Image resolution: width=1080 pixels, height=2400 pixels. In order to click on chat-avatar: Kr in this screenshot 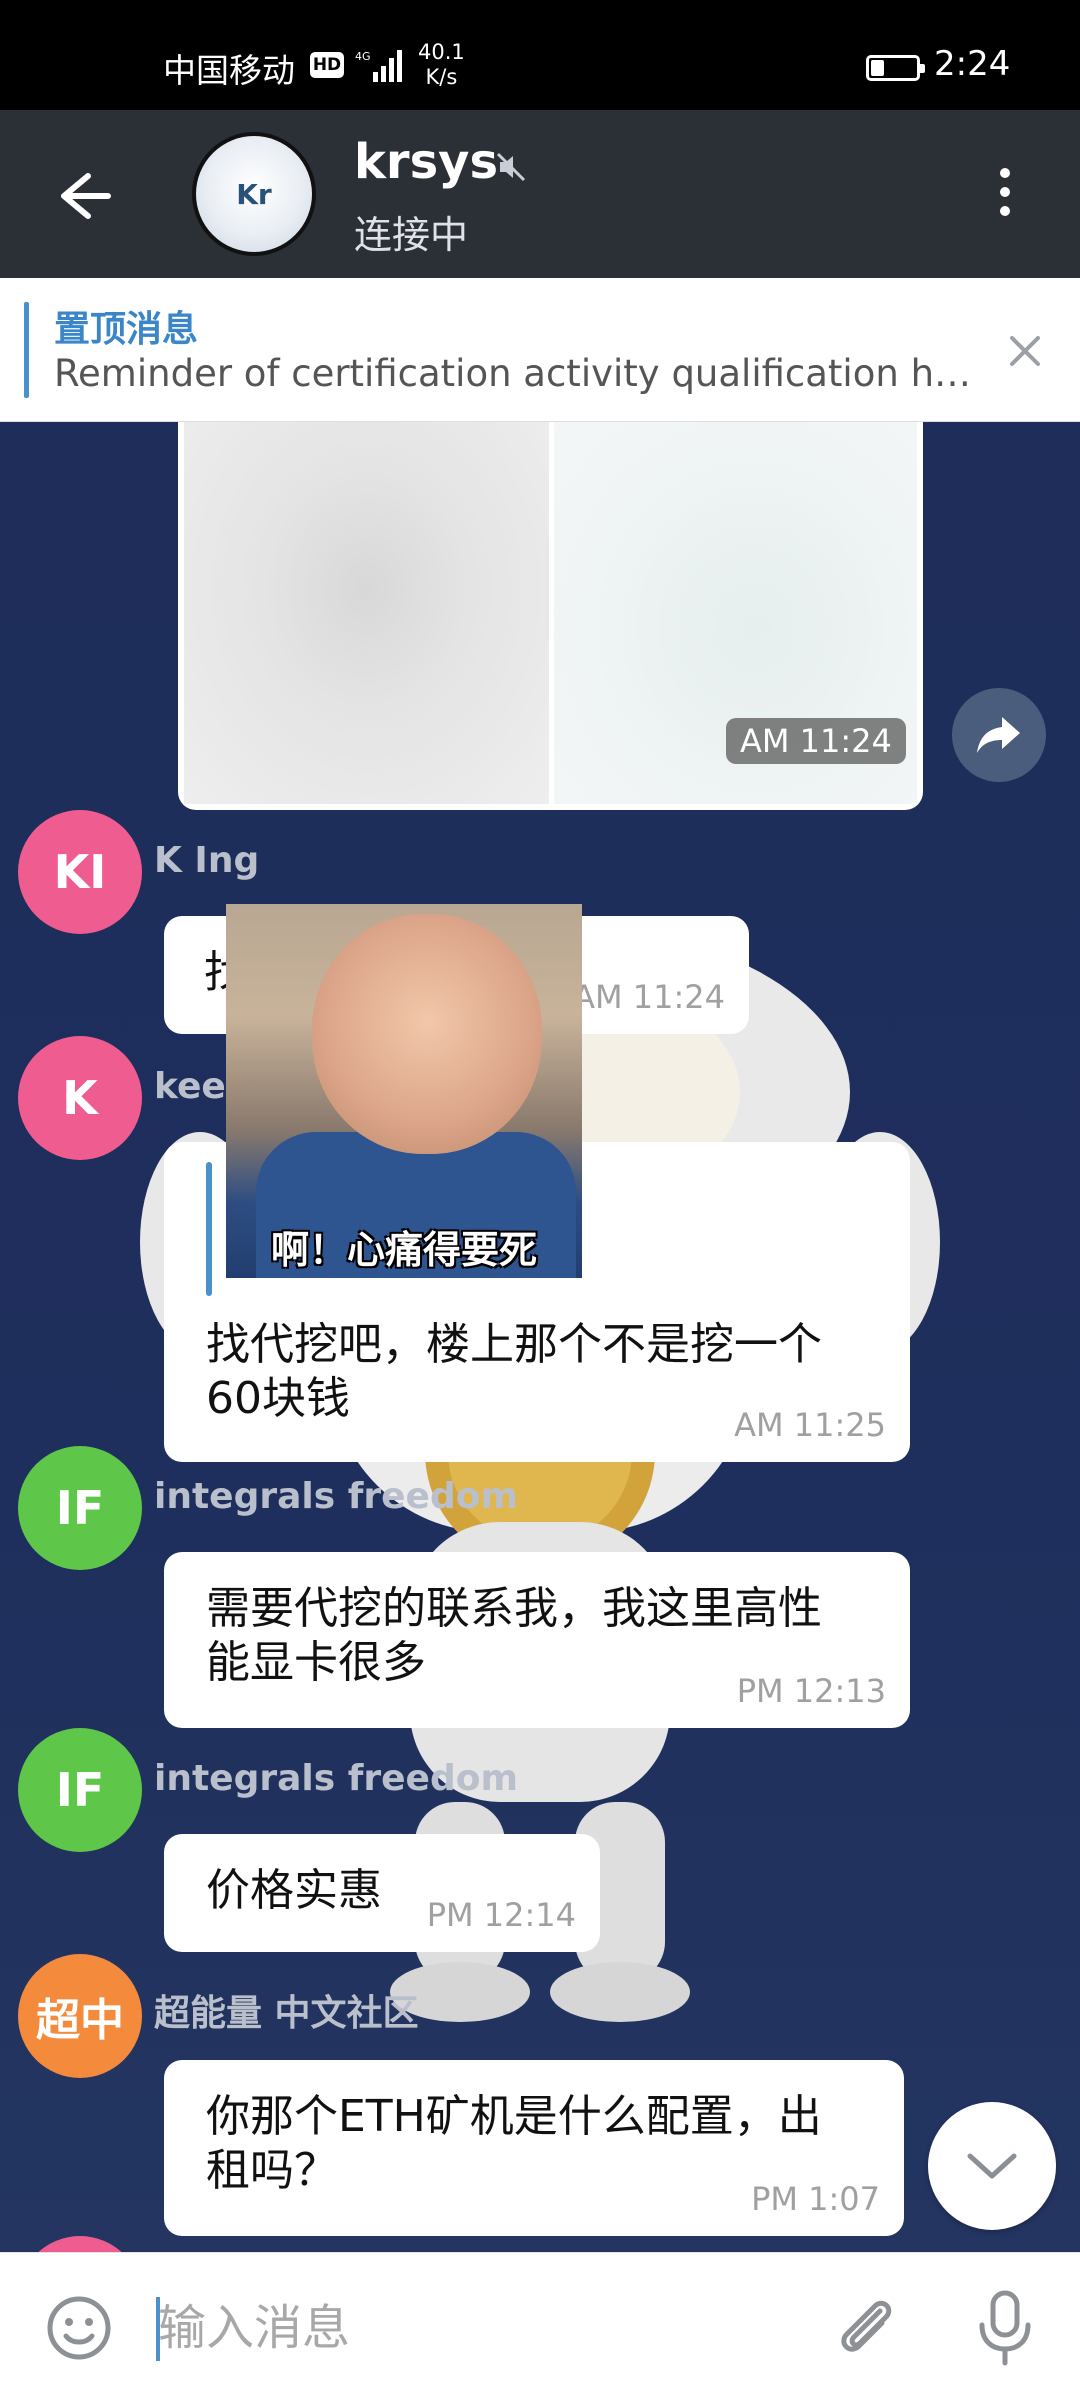, I will do `click(254, 194)`.